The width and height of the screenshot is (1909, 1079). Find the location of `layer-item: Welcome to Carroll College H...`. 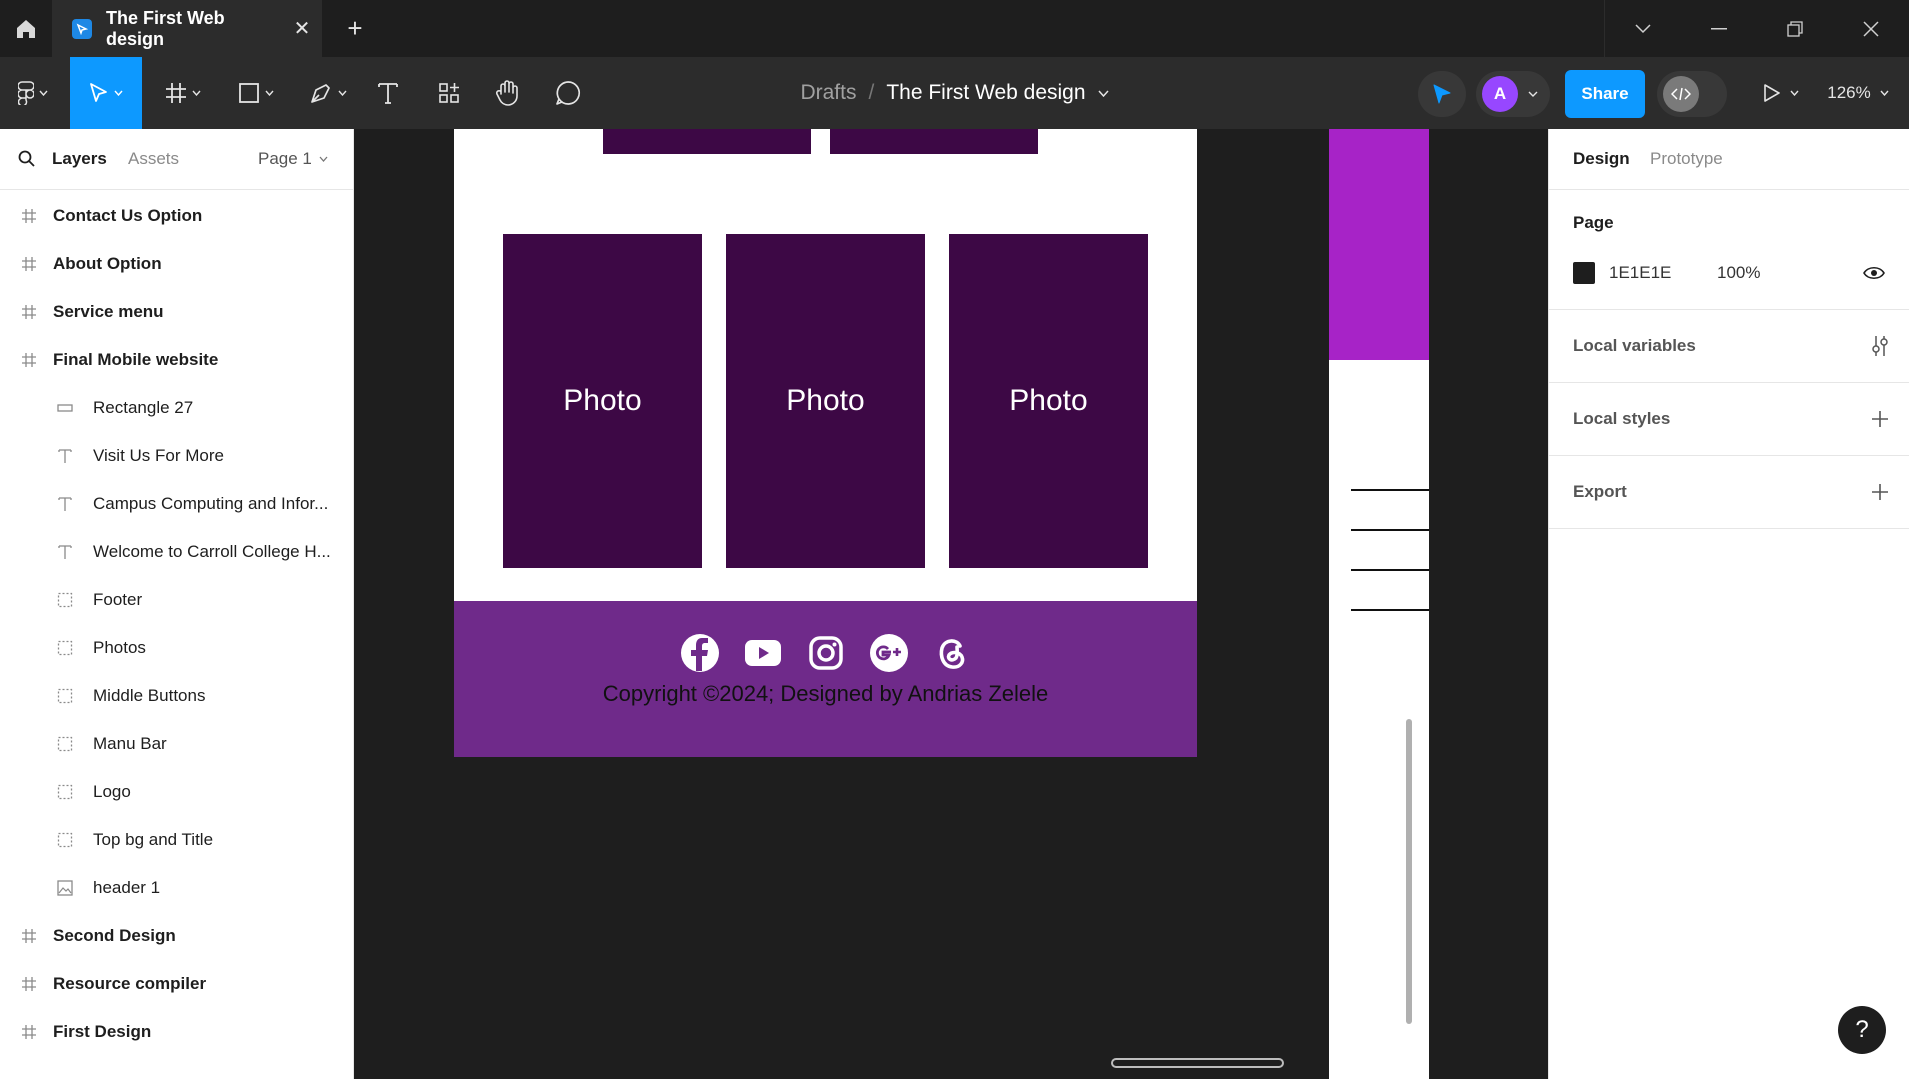

layer-item: Welcome to Carroll College H... is located at coordinates (176, 552).